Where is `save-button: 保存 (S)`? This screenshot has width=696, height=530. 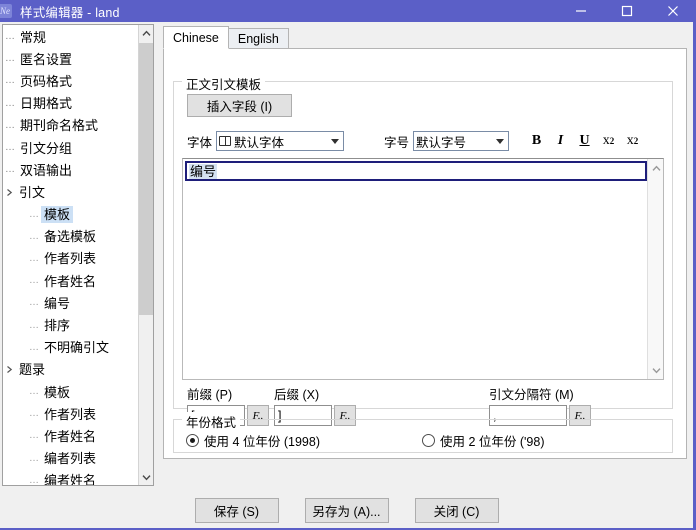
save-button: 保存 (S) is located at coordinates (236, 510).